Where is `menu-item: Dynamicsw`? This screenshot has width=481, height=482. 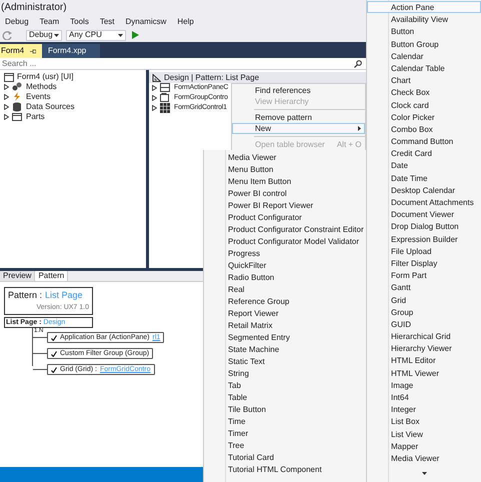
menu-item: Dynamicsw is located at coordinates (146, 22).